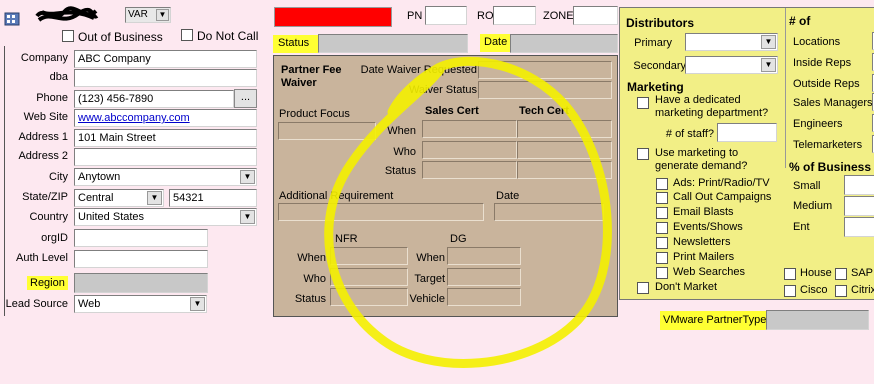 This screenshot has width=874, height=384. What do you see at coordinates (165, 138) in the screenshot?
I see `address1-field: 101 Main Street` at bounding box center [165, 138].